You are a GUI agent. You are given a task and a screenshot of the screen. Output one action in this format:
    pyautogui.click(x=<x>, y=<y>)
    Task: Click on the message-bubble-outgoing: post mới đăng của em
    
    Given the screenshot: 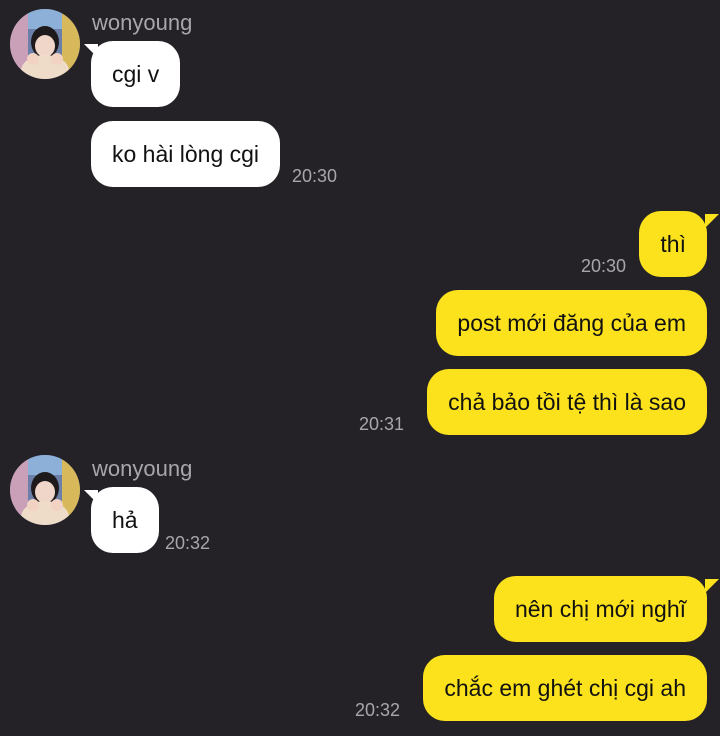 What is the action you would take?
    pyautogui.click(x=571, y=323)
    